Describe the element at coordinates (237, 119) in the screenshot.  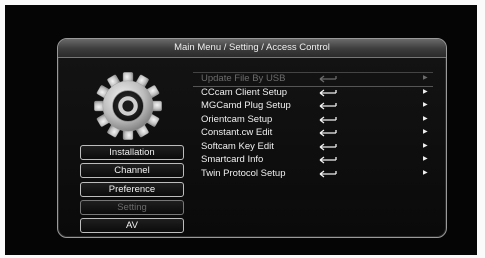
I see `list-item-label: Orientcam Setup` at that location.